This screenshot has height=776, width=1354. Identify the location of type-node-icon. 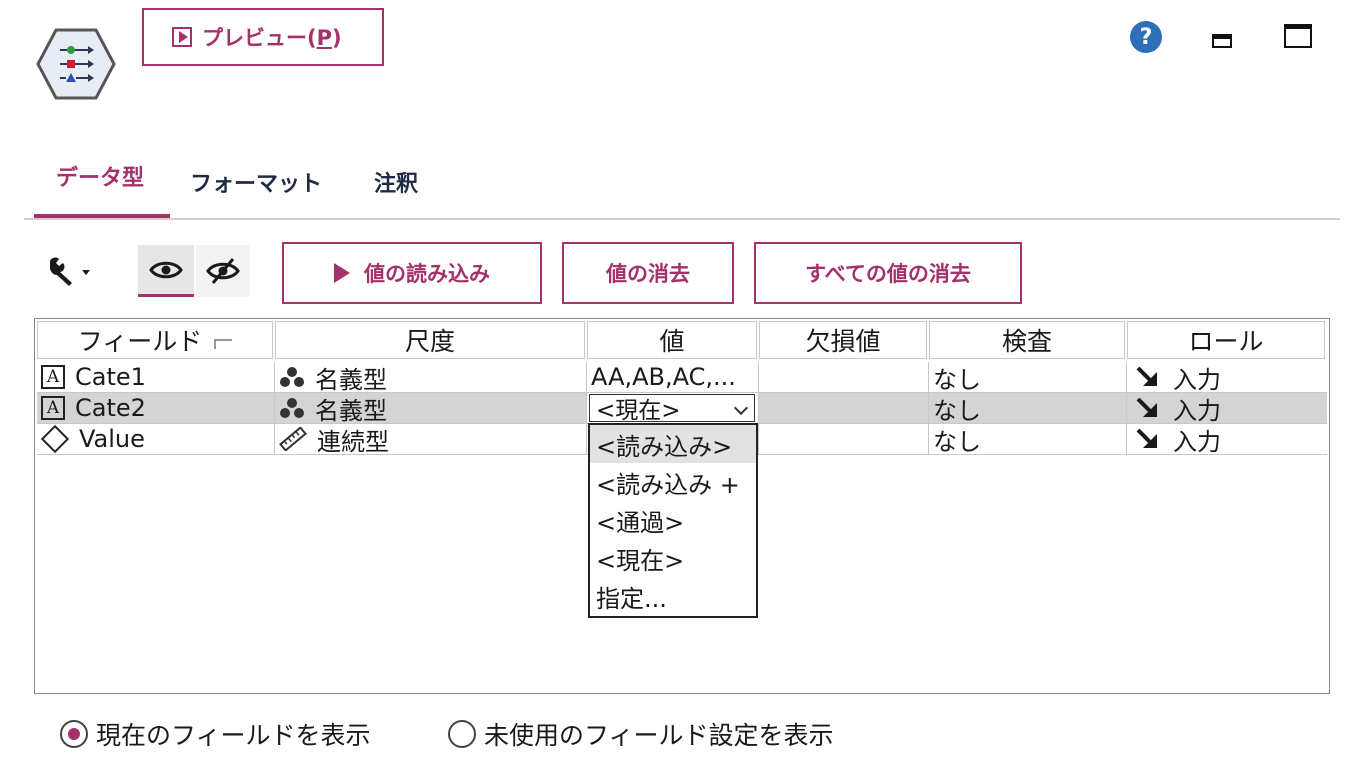
(76, 64).